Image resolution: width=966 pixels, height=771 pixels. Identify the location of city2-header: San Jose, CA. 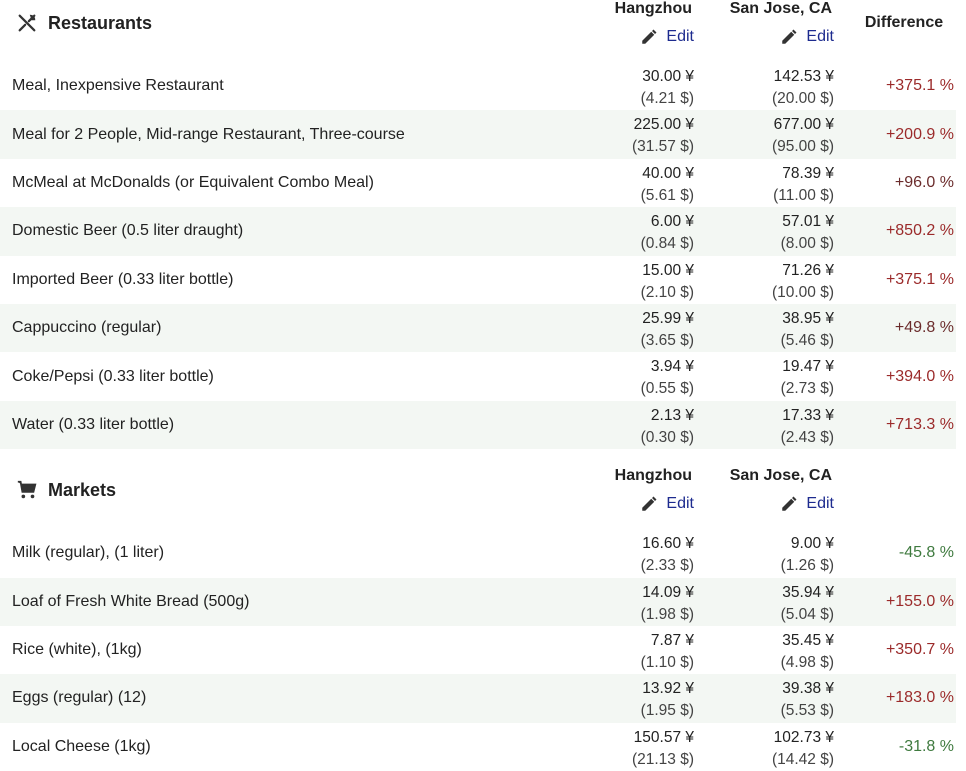
(780, 8).